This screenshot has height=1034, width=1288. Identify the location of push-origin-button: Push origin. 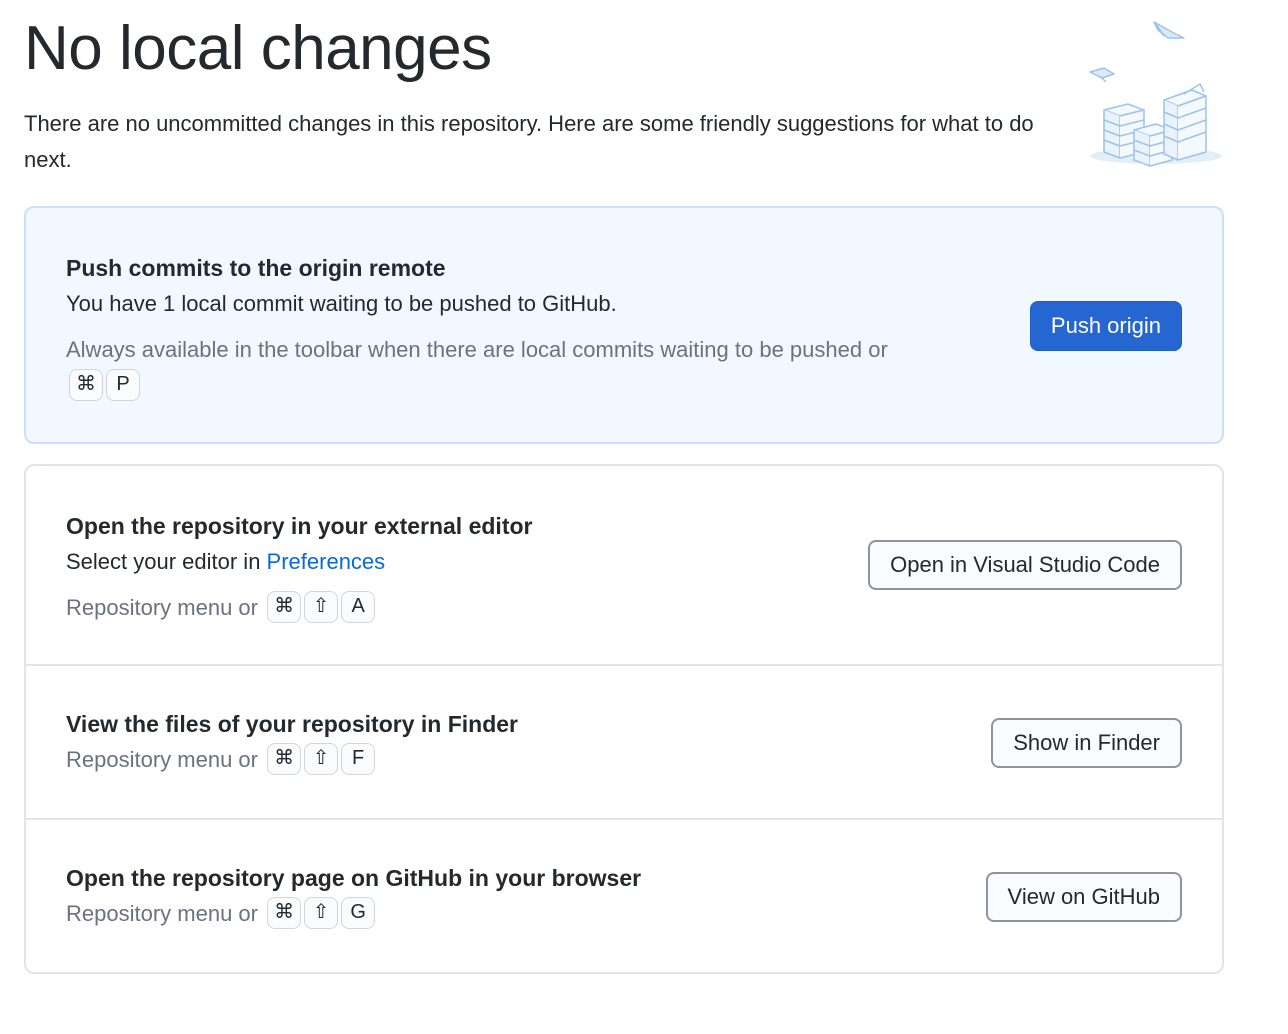
(1105, 326).